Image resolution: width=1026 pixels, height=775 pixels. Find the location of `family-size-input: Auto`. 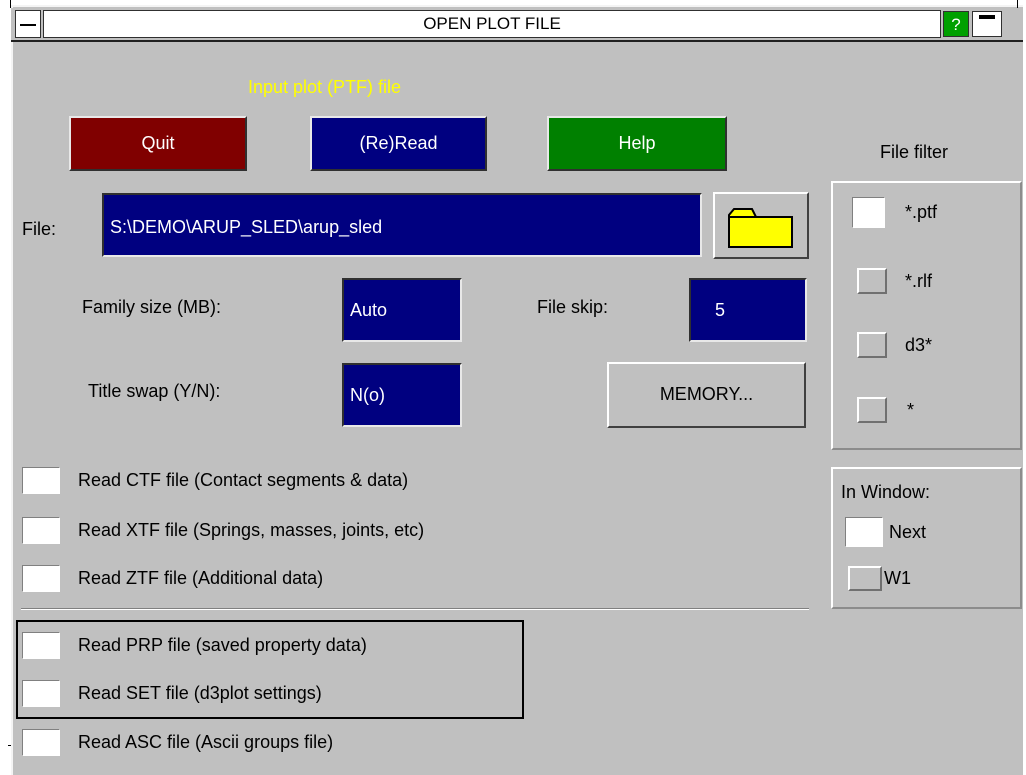

family-size-input: Auto is located at coordinates (402, 310).